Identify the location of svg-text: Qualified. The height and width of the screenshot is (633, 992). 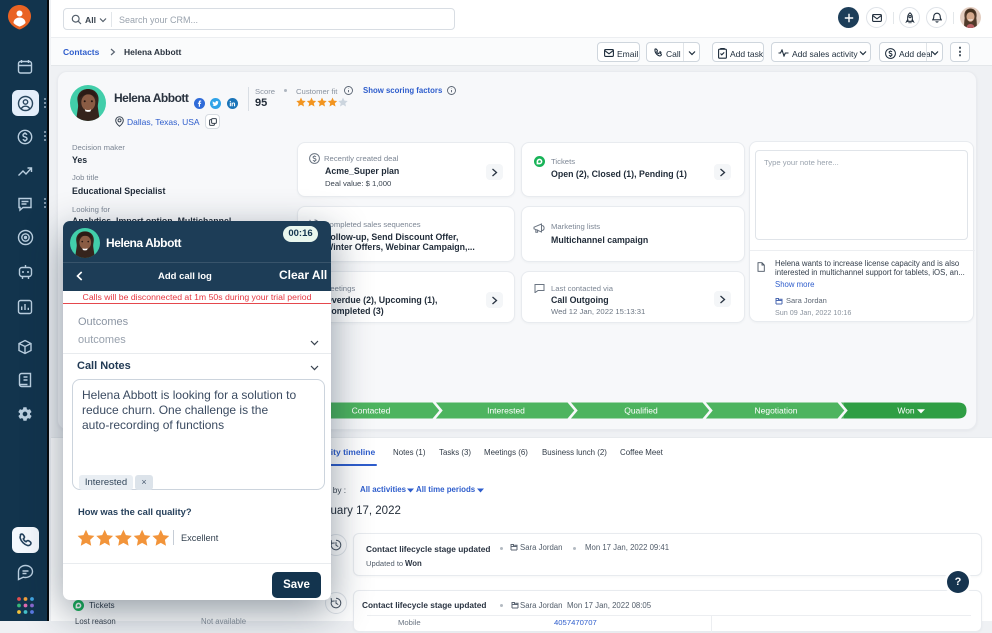
(641, 411).